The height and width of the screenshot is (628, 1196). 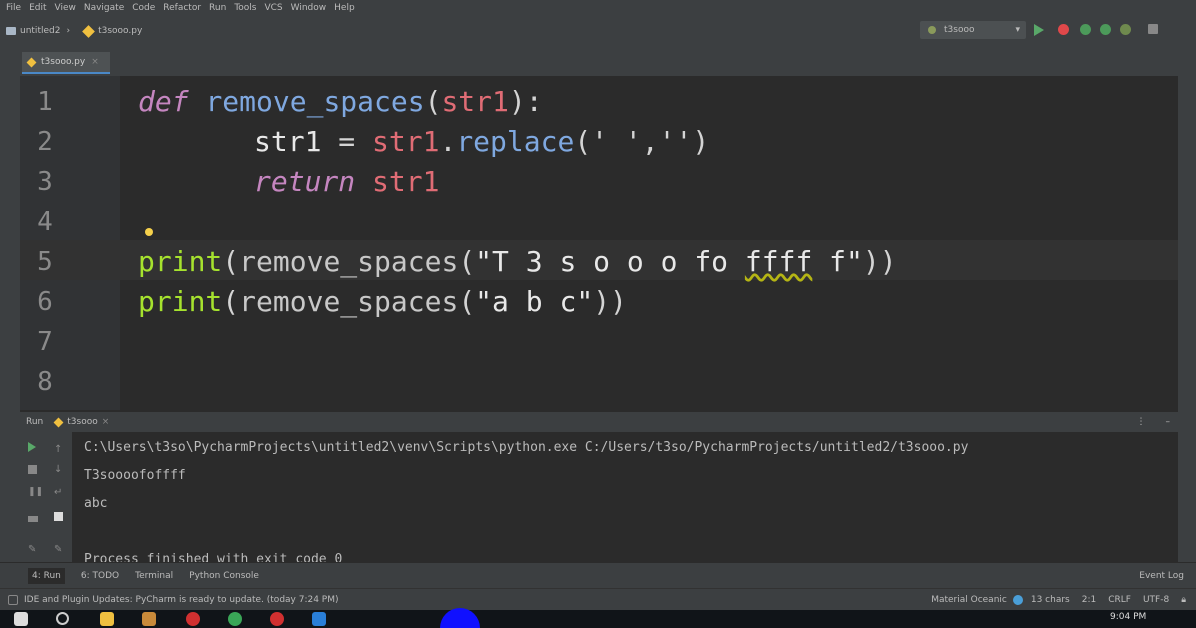 What do you see at coordinates (154, 576) in the screenshot?
I see `tool-tab-terminal: Terminal` at bounding box center [154, 576].